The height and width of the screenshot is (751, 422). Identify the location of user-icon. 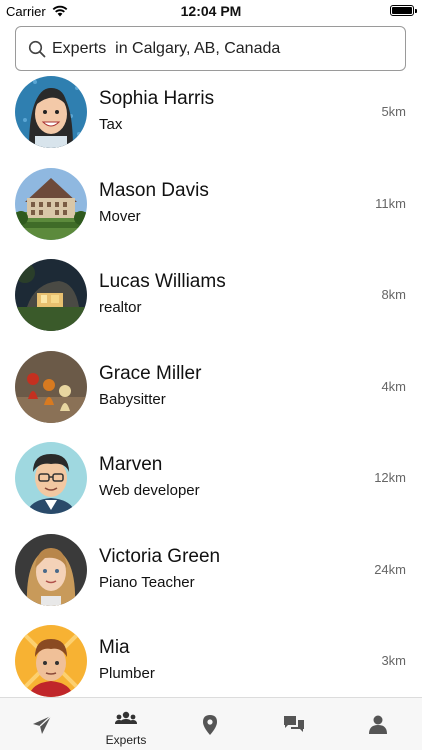
(378, 724).